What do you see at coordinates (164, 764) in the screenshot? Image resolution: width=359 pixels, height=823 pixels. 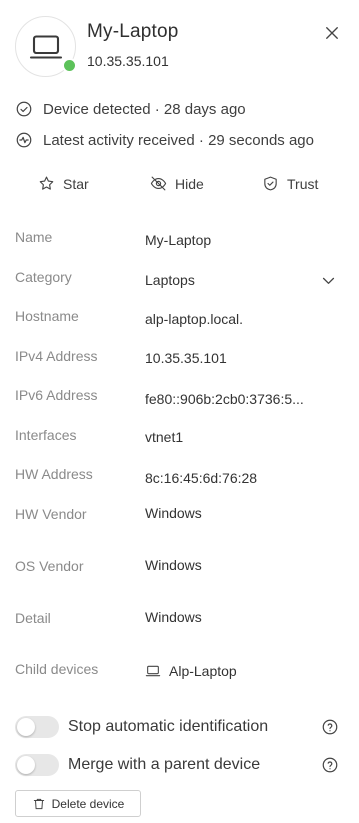 I see `merge-parent-label: Merge with a parent device` at bounding box center [164, 764].